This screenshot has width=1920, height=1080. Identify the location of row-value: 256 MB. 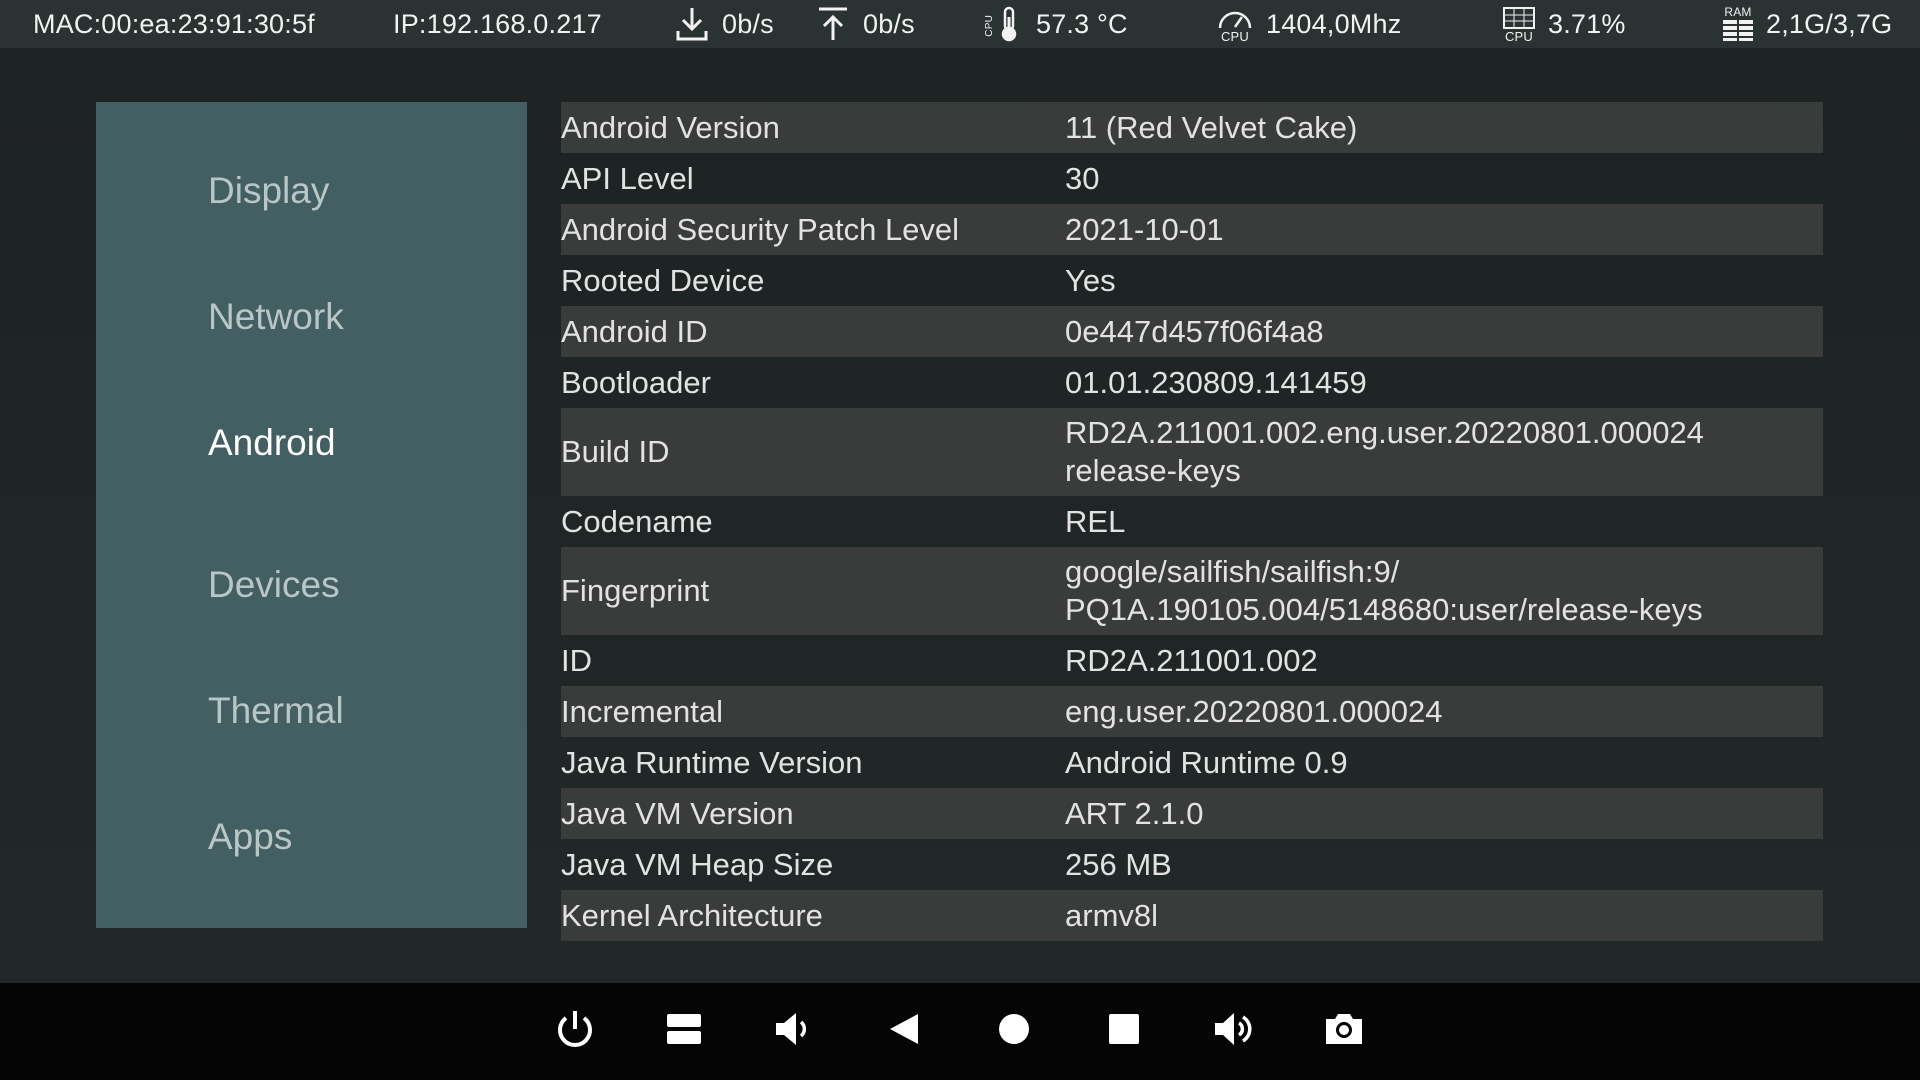
(1444, 865).